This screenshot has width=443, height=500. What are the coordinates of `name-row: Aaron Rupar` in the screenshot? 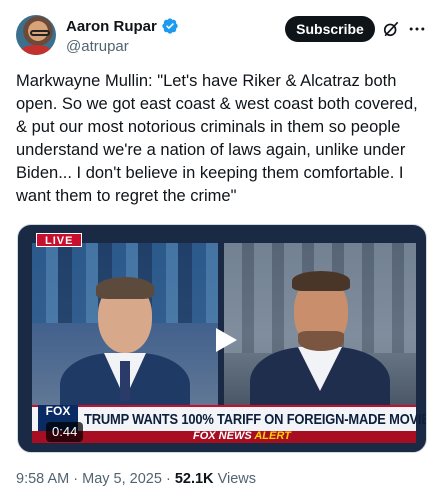 It's located at (122, 26).